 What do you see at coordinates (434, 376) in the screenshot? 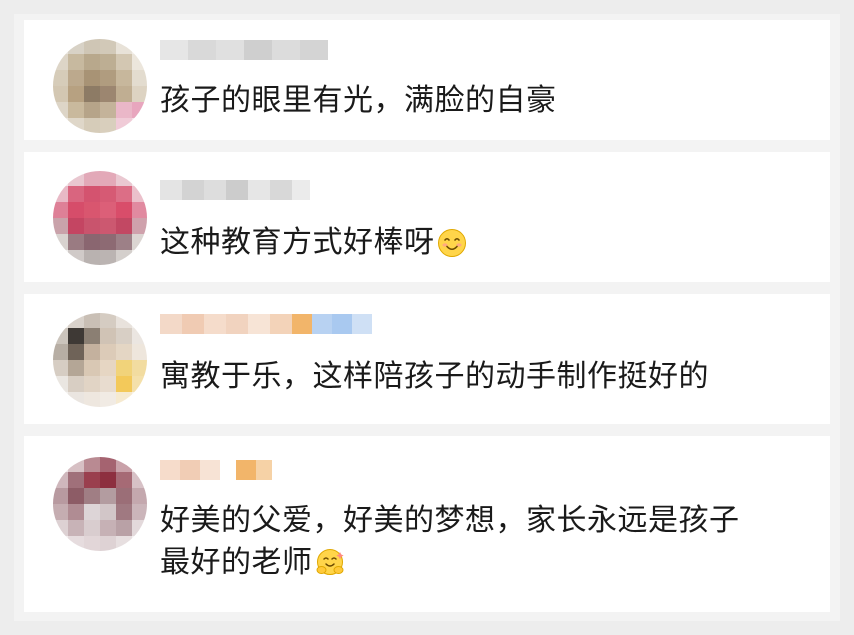
I see `comment-text: 寓教于乐，这样陪孩子的动手制作挺好的` at bounding box center [434, 376].